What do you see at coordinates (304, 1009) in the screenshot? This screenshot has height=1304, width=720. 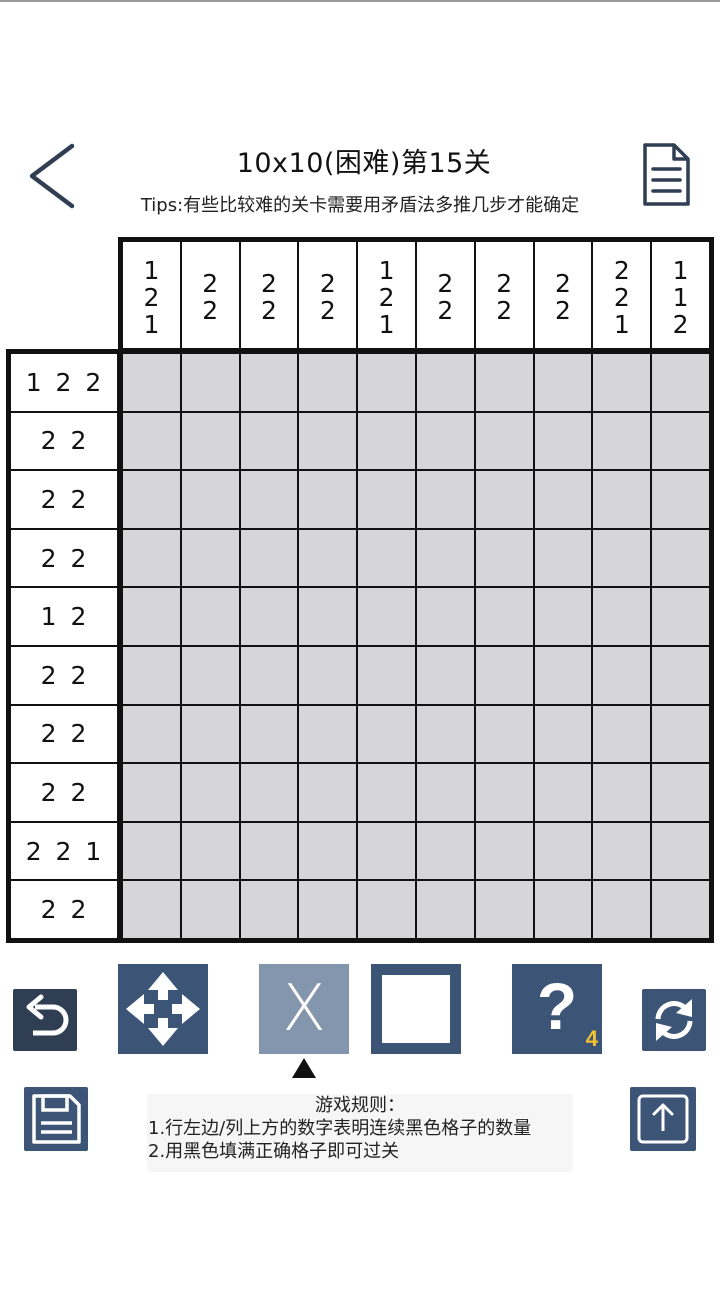 I see `mark-x-tool-button: X` at bounding box center [304, 1009].